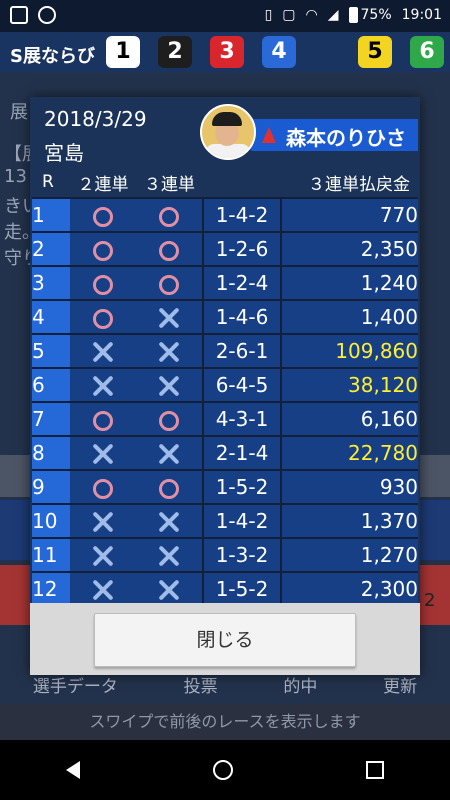 The height and width of the screenshot is (800, 450). What do you see at coordinates (19, 15) in the screenshot?
I see `gallery-icon` at bounding box center [19, 15].